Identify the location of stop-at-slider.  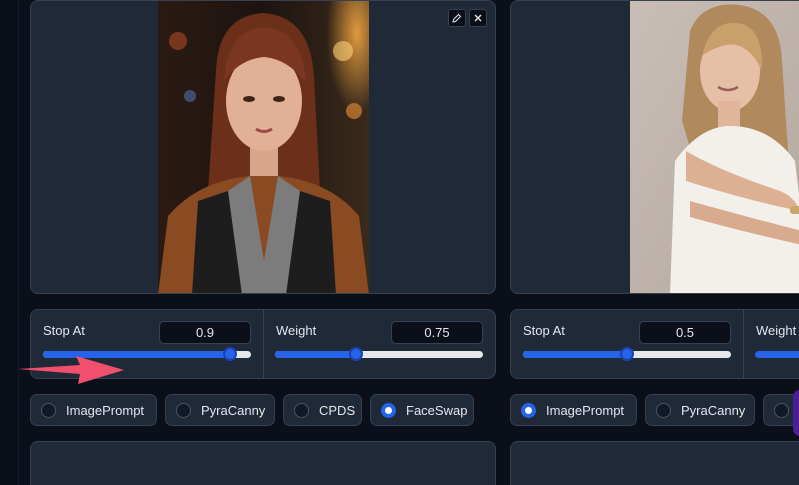
(627, 354).